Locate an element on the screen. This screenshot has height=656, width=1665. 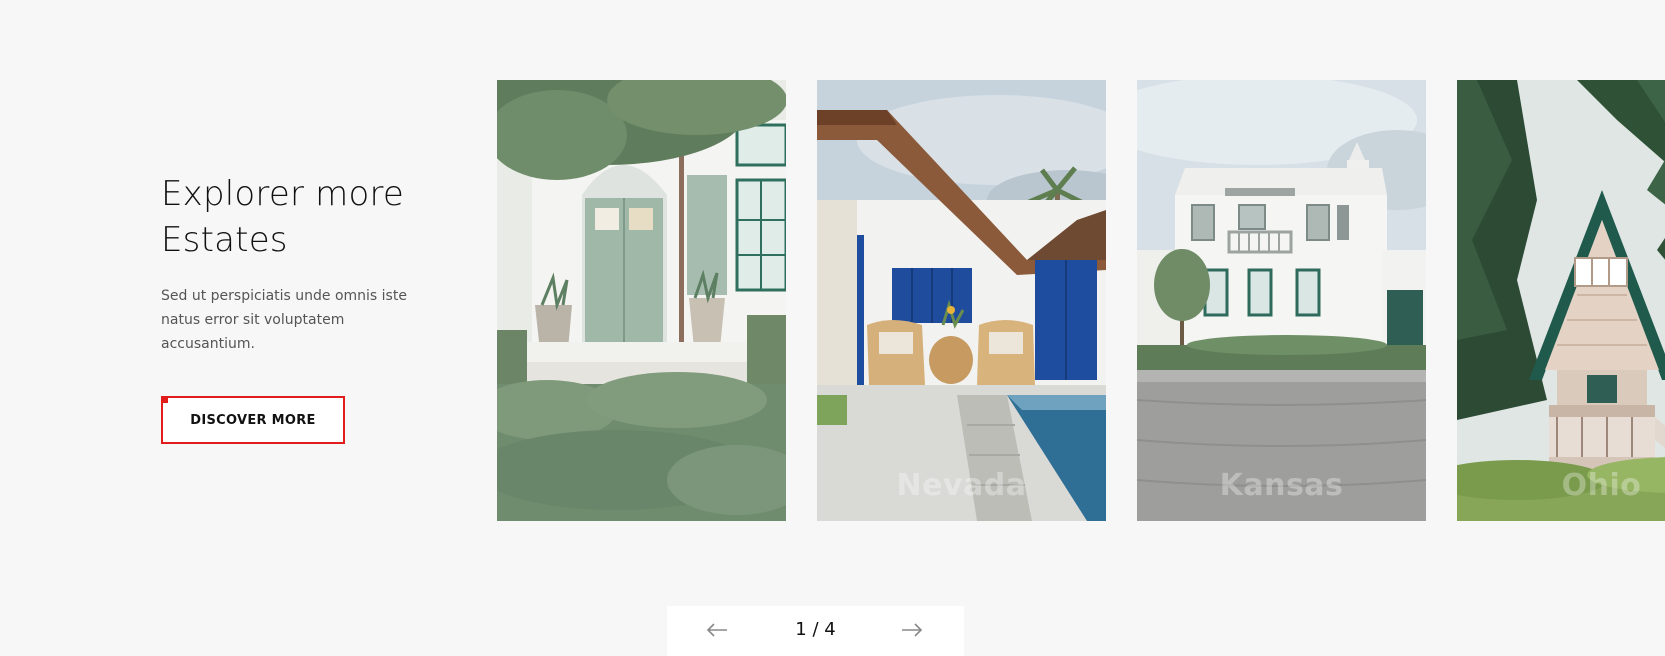
carousel-pager: 1 / 4 is located at coordinates (815, 631).